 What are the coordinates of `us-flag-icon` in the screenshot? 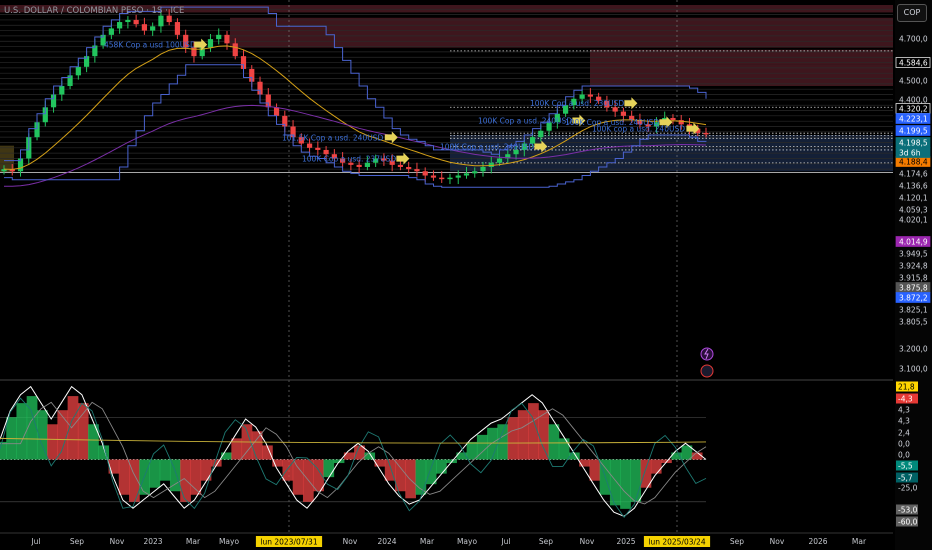 It's located at (707, 371).